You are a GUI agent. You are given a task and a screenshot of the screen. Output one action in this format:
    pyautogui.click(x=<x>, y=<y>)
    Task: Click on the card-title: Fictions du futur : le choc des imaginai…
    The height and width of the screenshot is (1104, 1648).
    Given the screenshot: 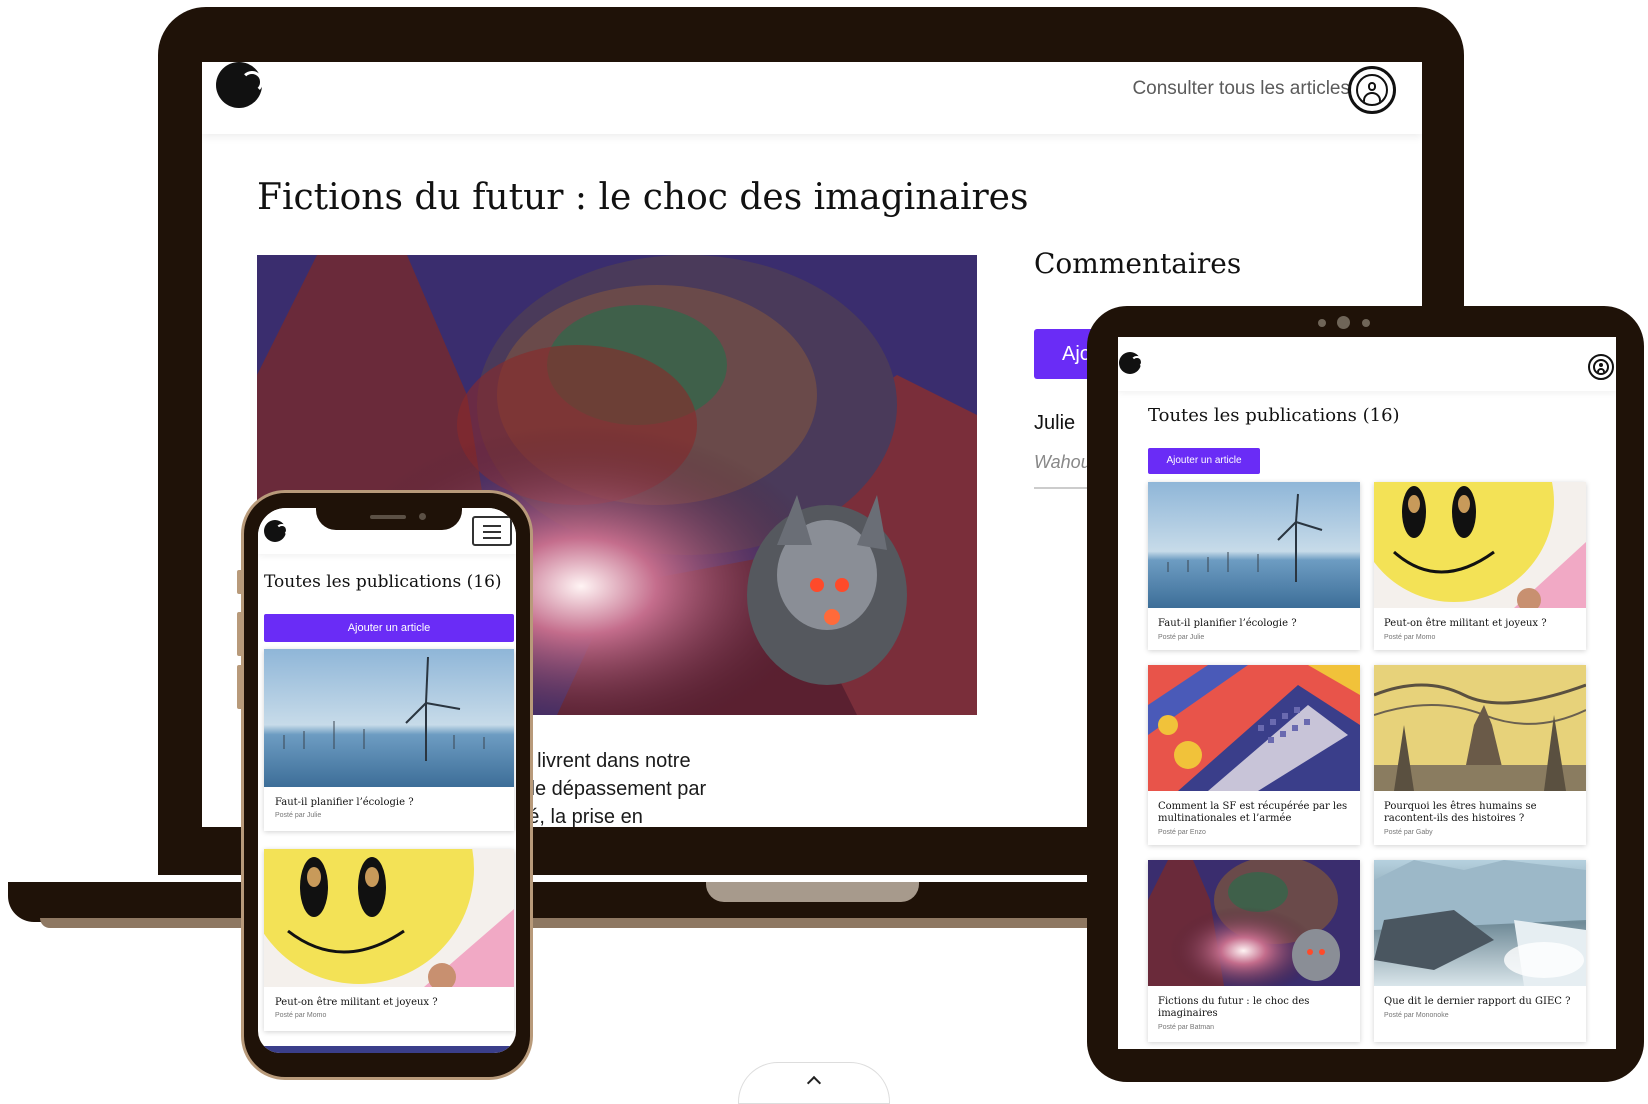 What is the action you would take?
    pyautogui.click(x=1234, y=1007)
    